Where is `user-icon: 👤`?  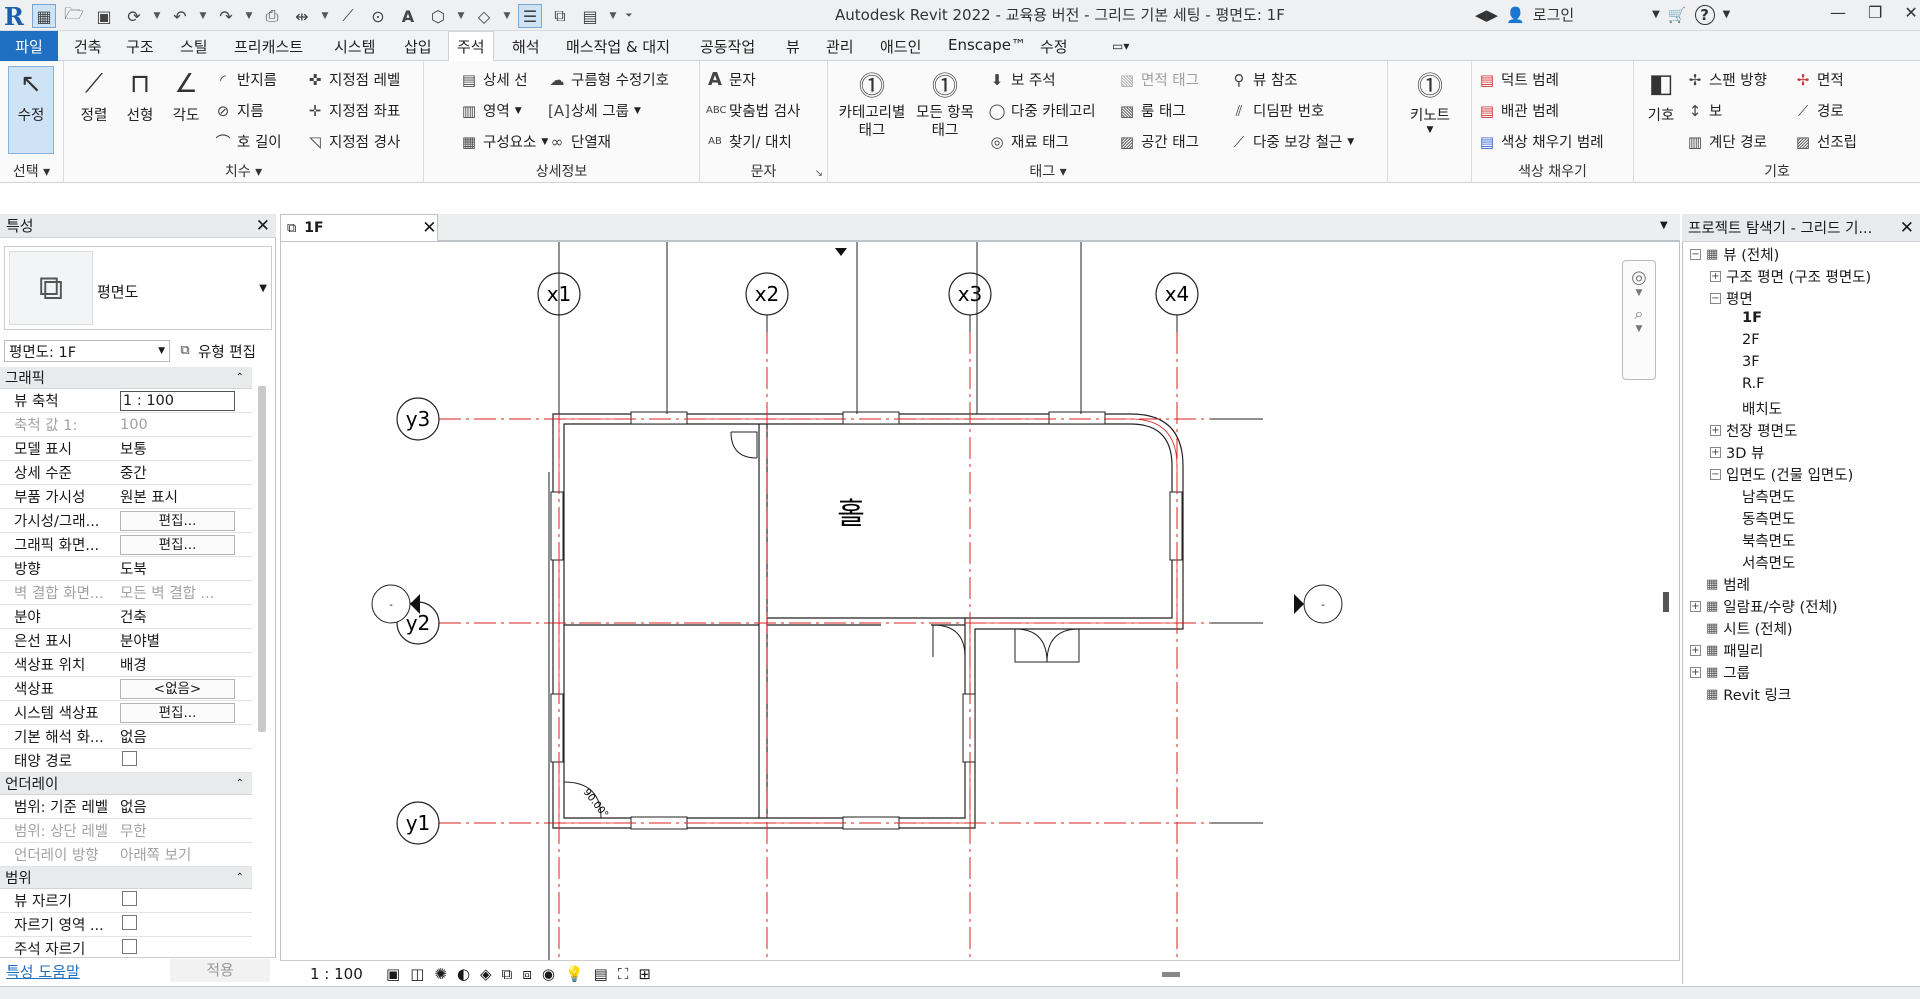
user-icon: 👤 is located at coordinates (1515, 15).